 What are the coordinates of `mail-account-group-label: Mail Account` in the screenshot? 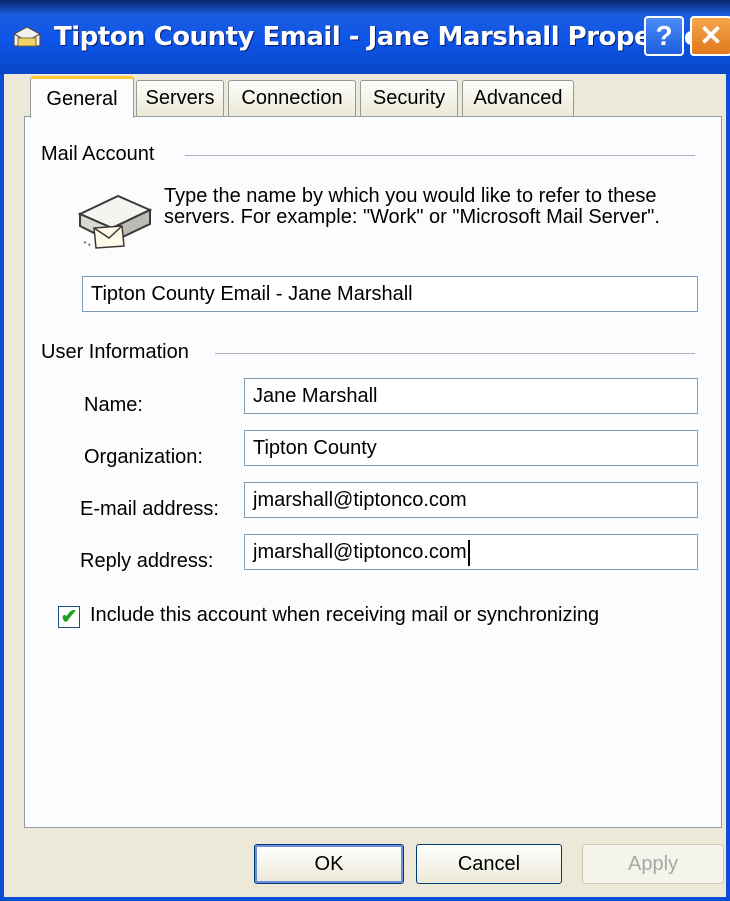 It's located at (103, 154).